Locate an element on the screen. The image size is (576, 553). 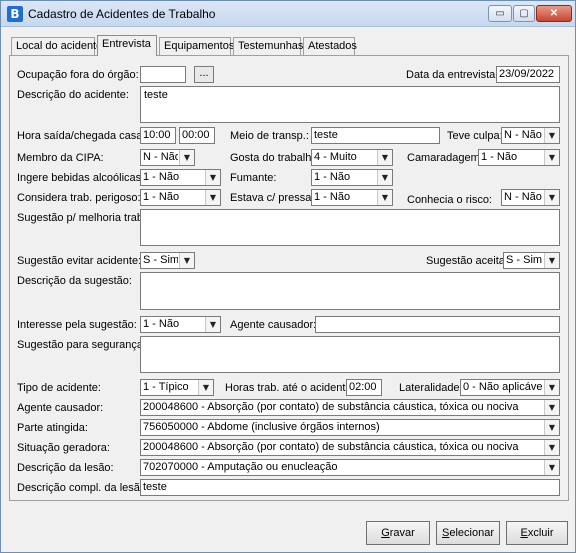
gosta-trabalho-select: 4 - Muito ▼ is located at coordinates (352, 157).